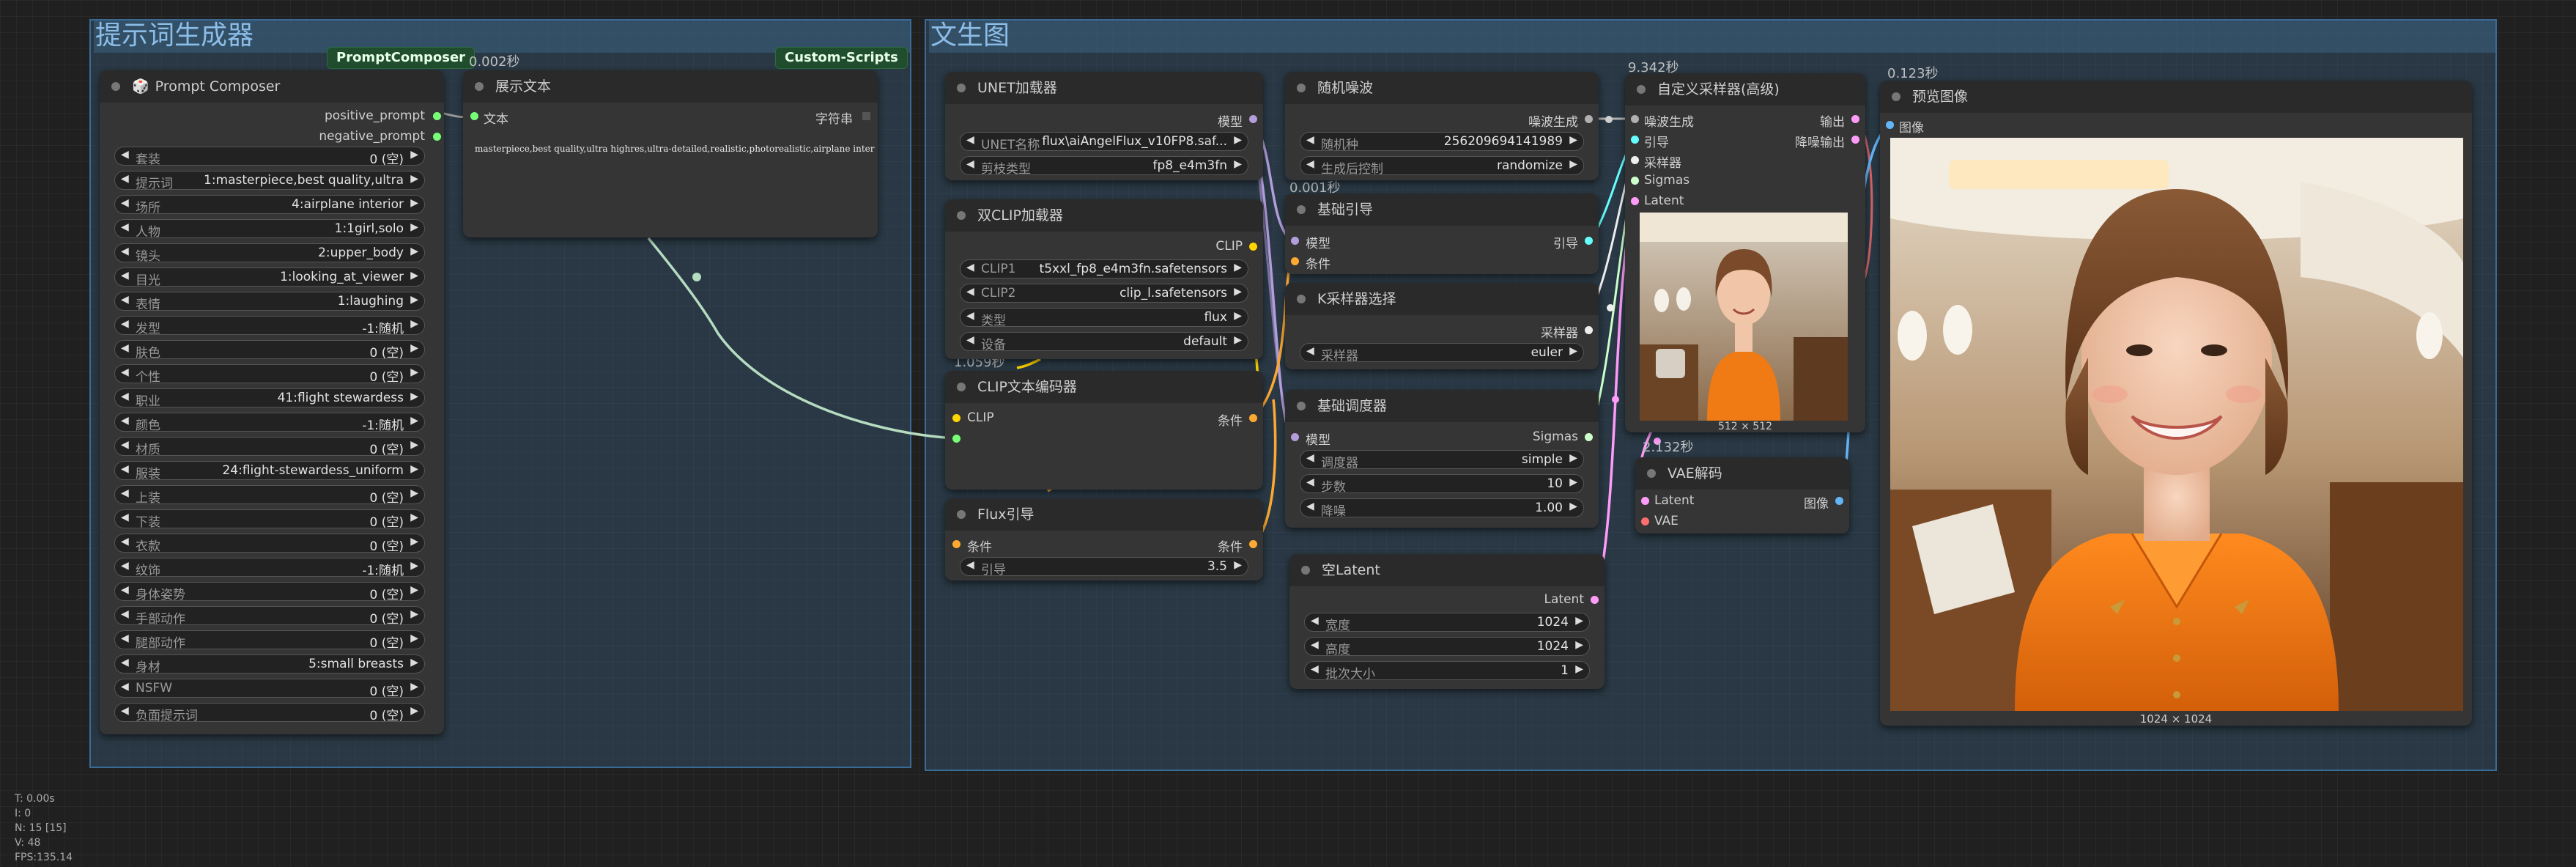  Describe the element at coordinates (269, 713) in the screenshot. I see `widget-field: ◀ 负面提示词 0 (空) ▶` at that location.